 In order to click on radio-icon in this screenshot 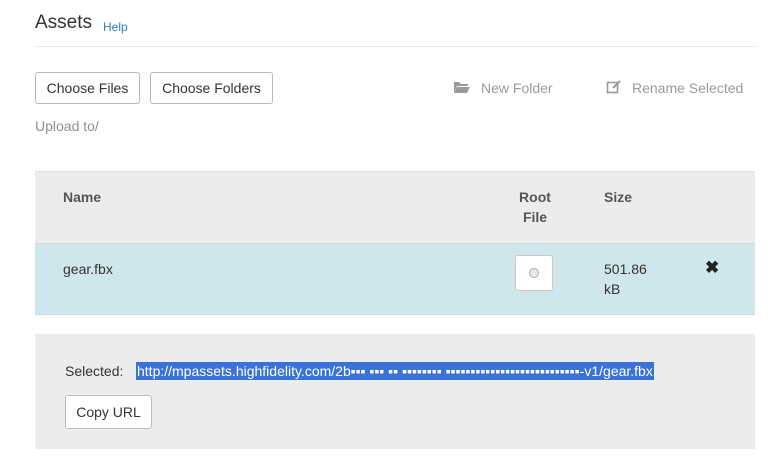, I will do `click(534, 273)`.